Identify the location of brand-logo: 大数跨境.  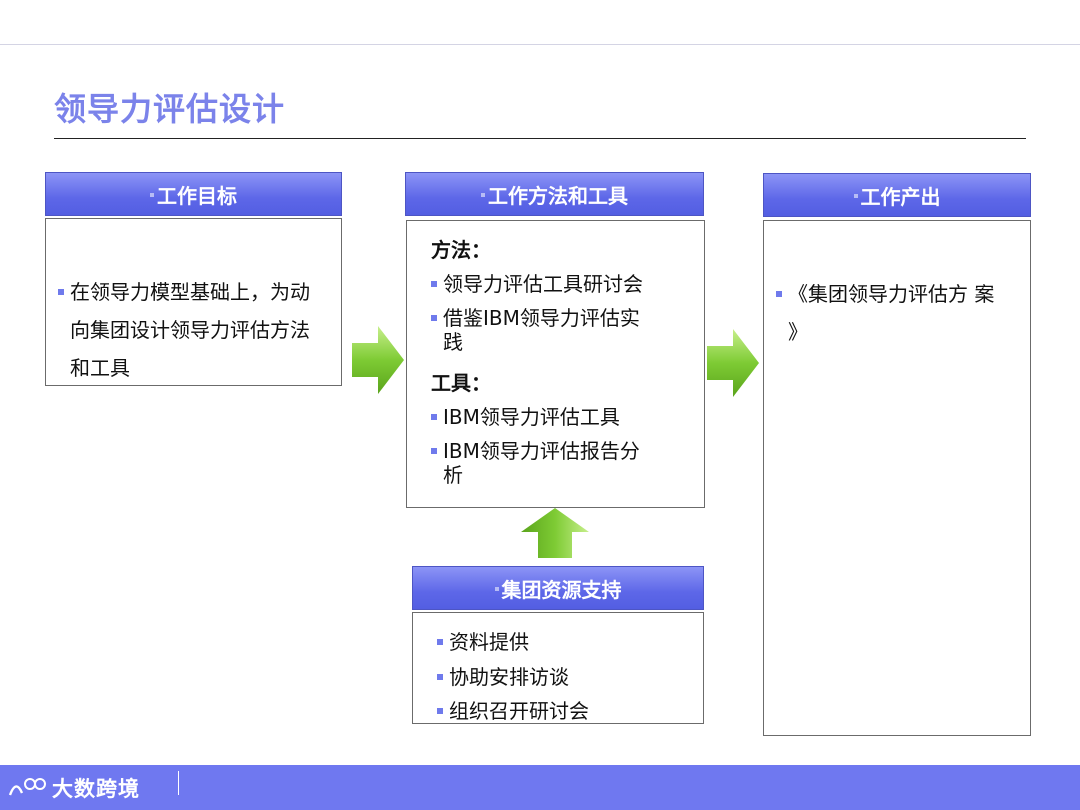
(74, 788).